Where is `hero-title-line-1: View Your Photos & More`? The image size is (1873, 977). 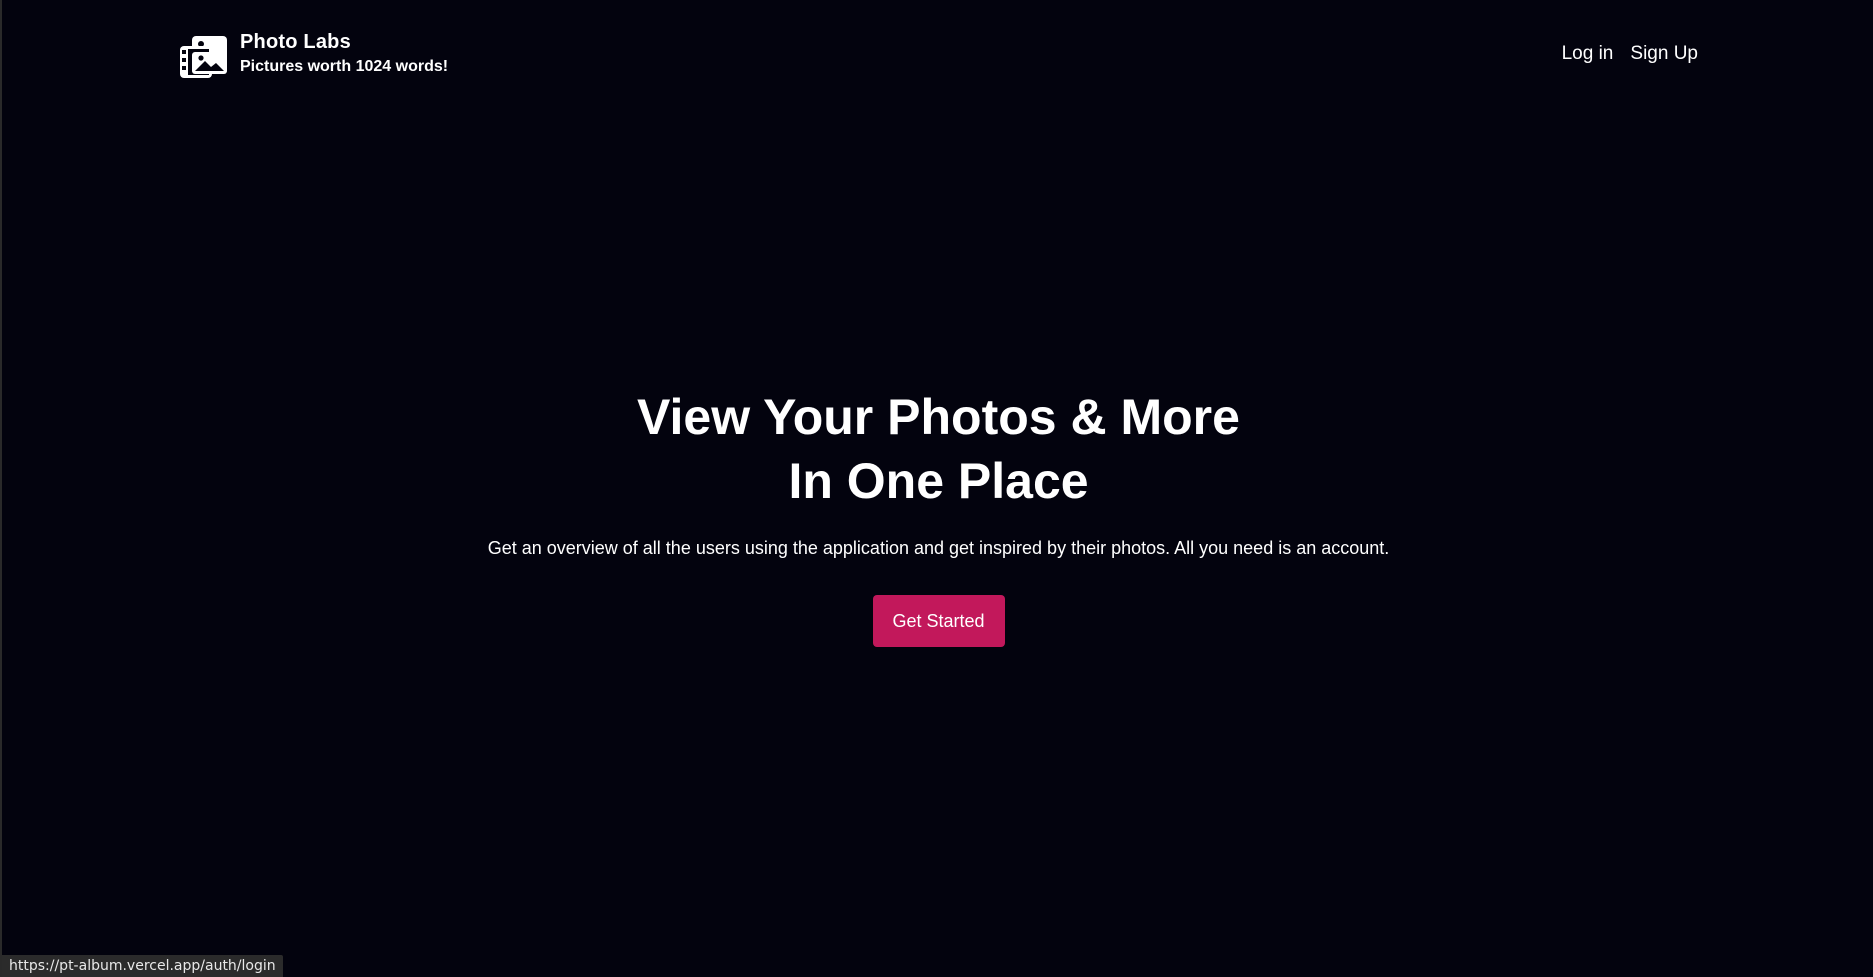 hero-title-line-1: View Your Photos & More is located at coordinates (938, 417).